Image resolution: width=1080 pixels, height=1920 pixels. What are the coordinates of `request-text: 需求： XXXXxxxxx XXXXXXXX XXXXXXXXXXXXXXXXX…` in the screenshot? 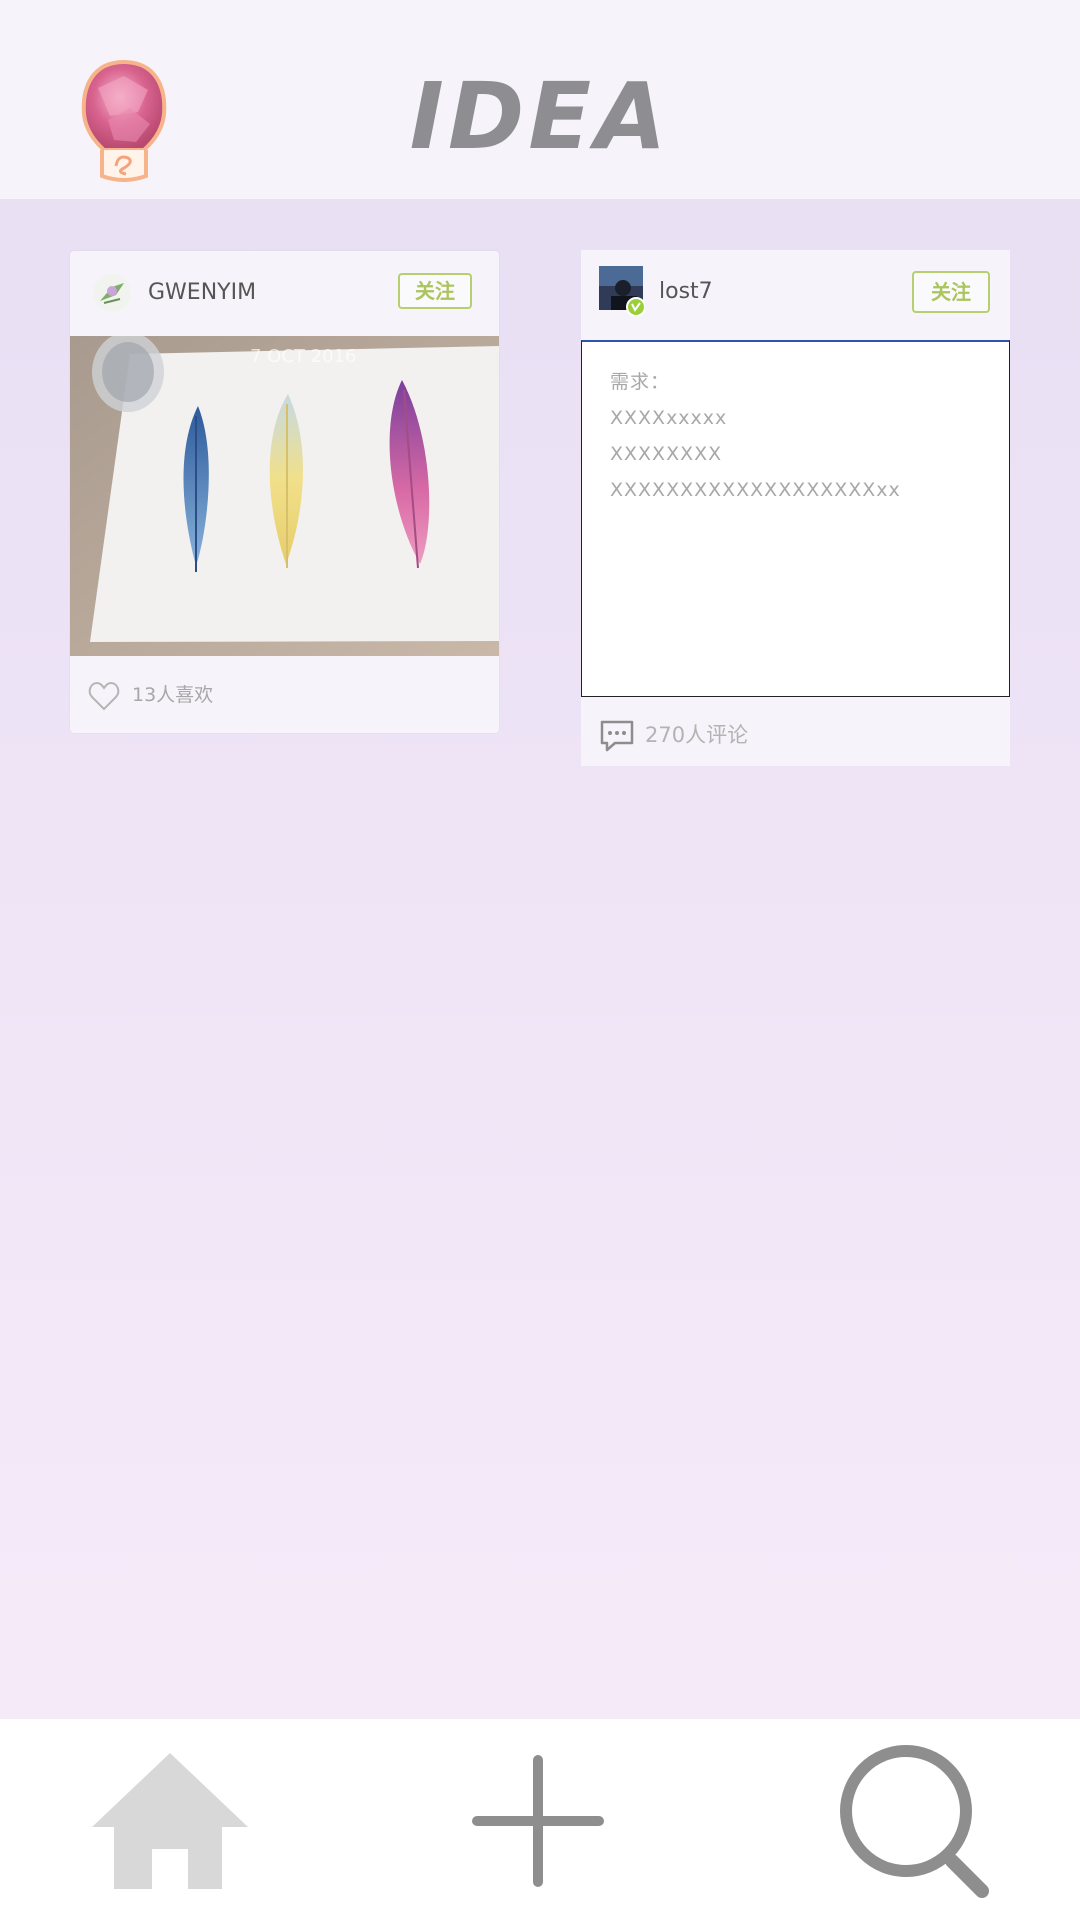 It's located at (795, 518).